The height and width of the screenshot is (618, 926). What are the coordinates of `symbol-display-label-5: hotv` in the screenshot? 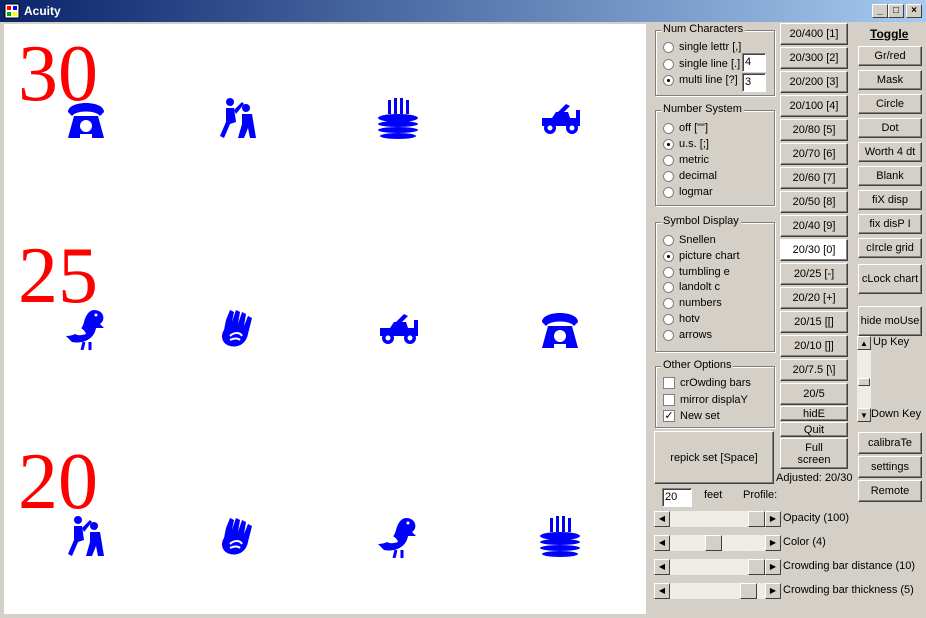 It's located at (689, 319).